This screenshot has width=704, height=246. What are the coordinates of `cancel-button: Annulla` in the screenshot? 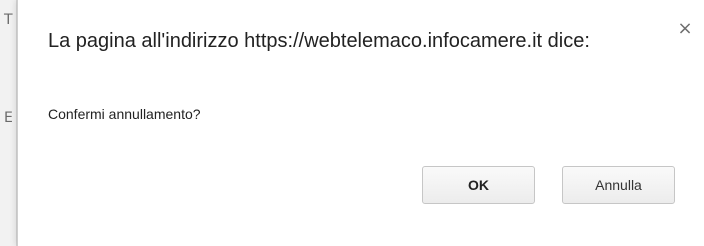 It's located at (618, 185).